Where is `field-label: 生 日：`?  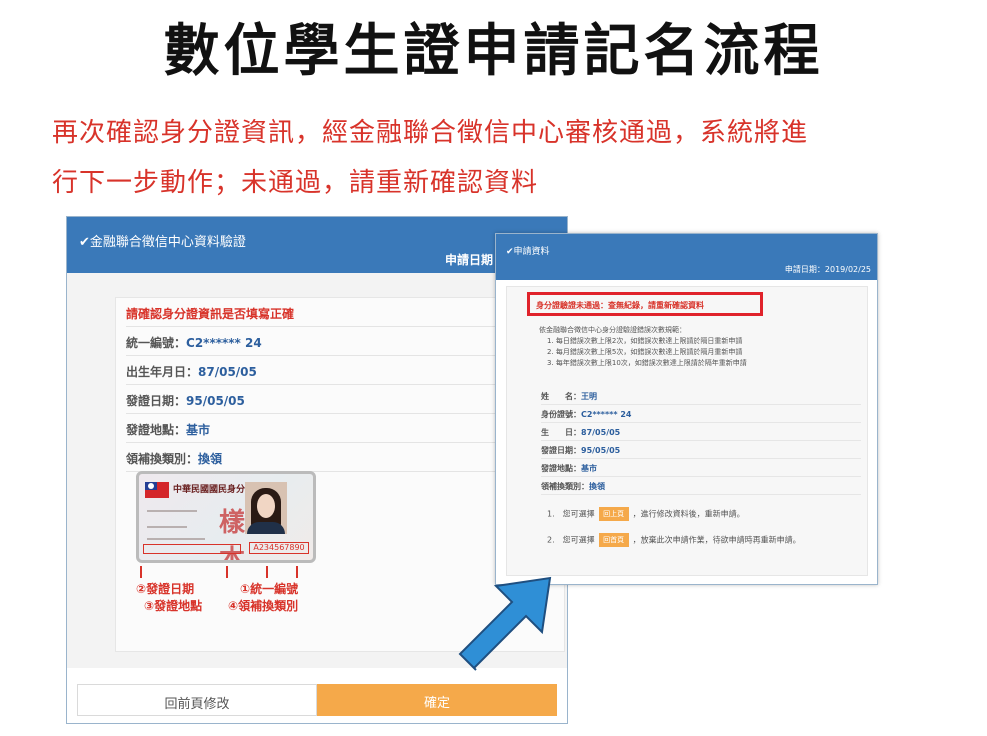 field-label: 生 日： is located at coordinates (561, 432).